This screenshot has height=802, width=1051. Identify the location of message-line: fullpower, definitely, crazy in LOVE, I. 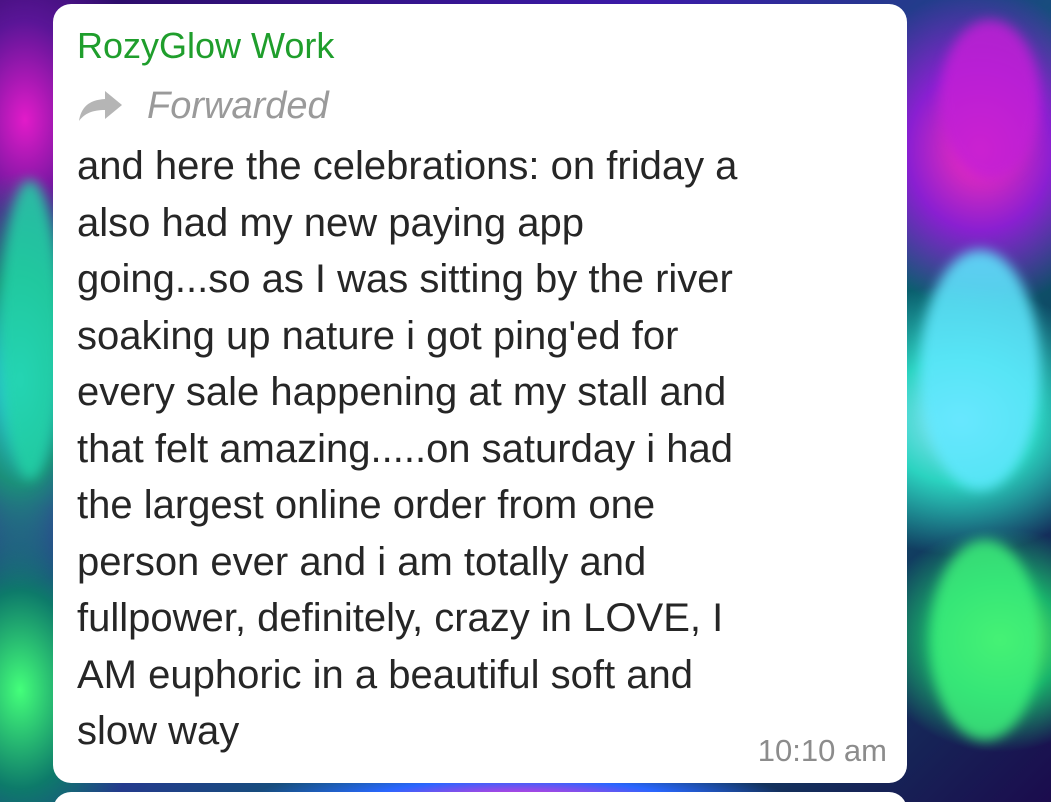
(400, 618).